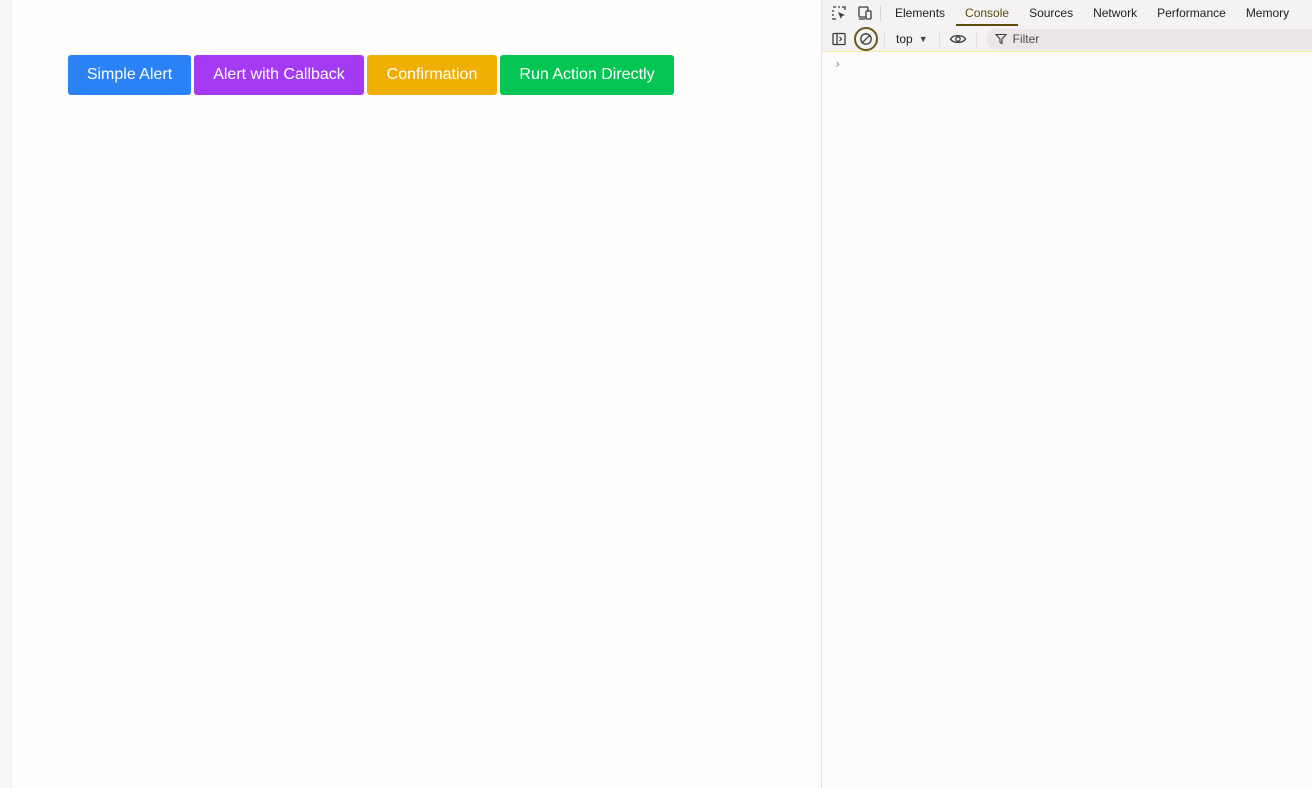 The width and height of the screenshot is (1312, 788). What do you see at coordinates (1115, 13) in the screenshot?
I see `tab-network: Network` at bounding box center [1115, 13].